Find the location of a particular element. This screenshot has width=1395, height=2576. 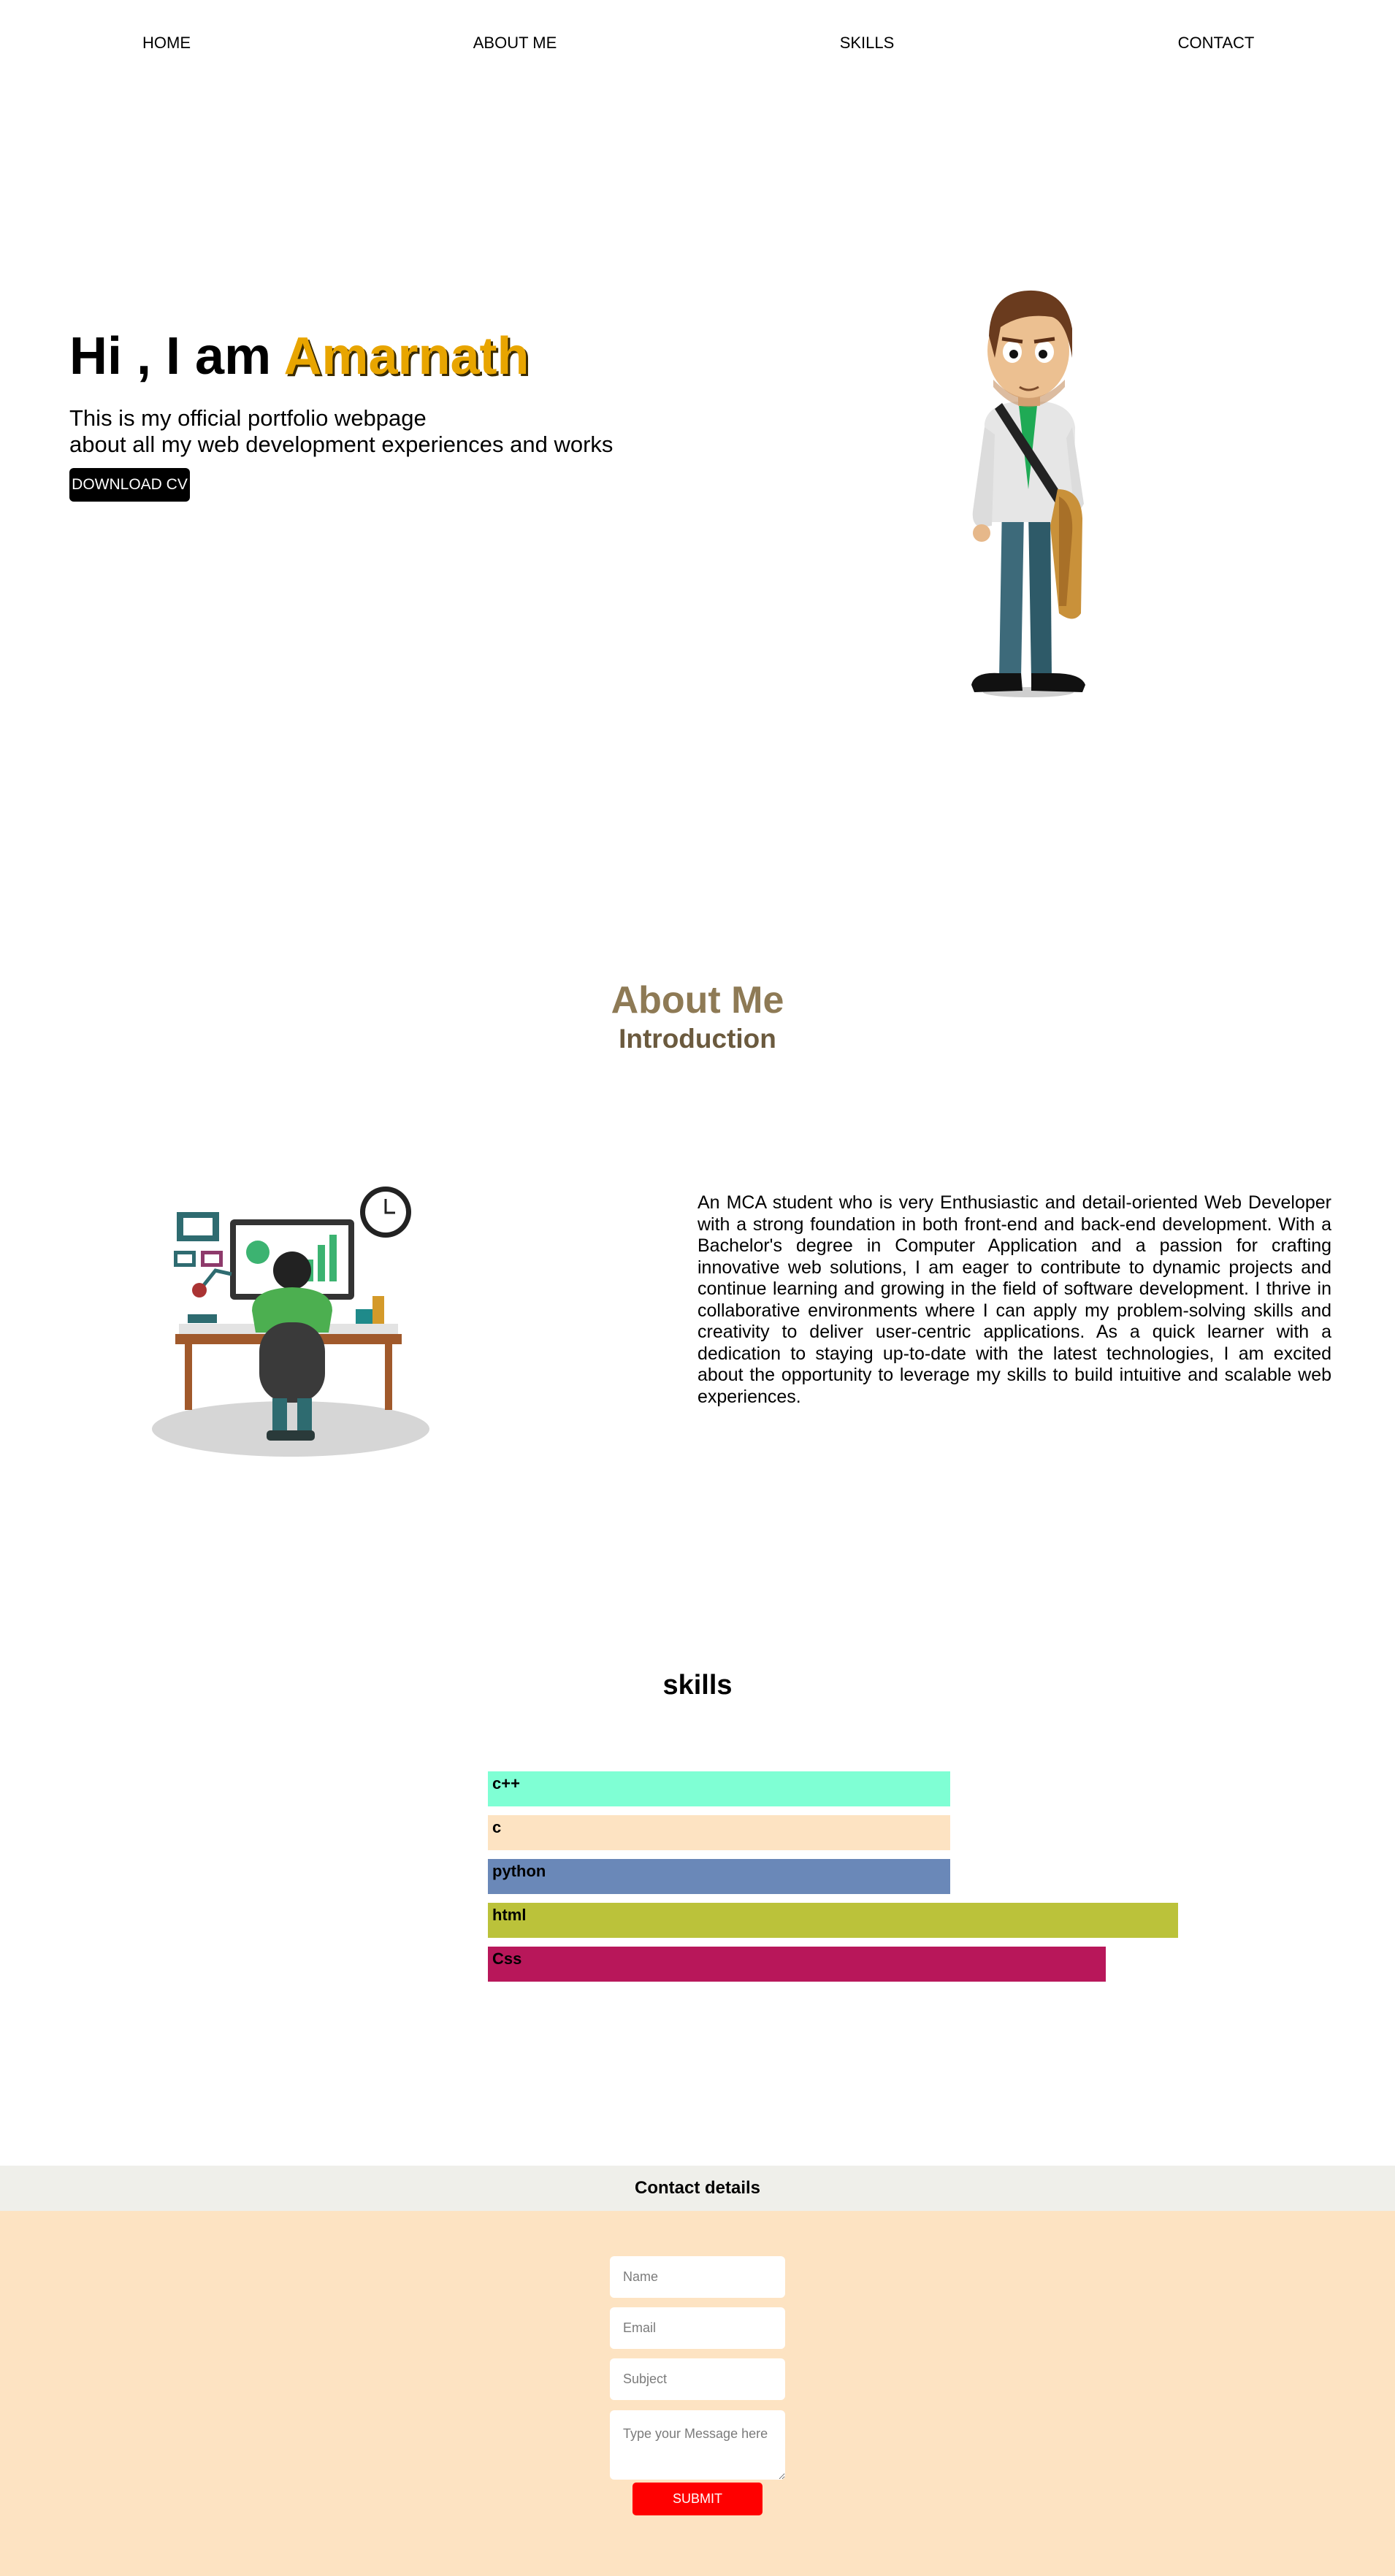

subject-input is located at coordinates (697, 2379).